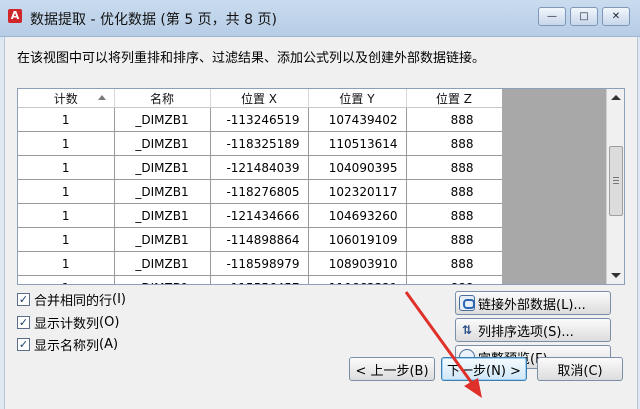 The image size is (640, 409). I want to click on scrollbar-thumb, so click(616, 181).